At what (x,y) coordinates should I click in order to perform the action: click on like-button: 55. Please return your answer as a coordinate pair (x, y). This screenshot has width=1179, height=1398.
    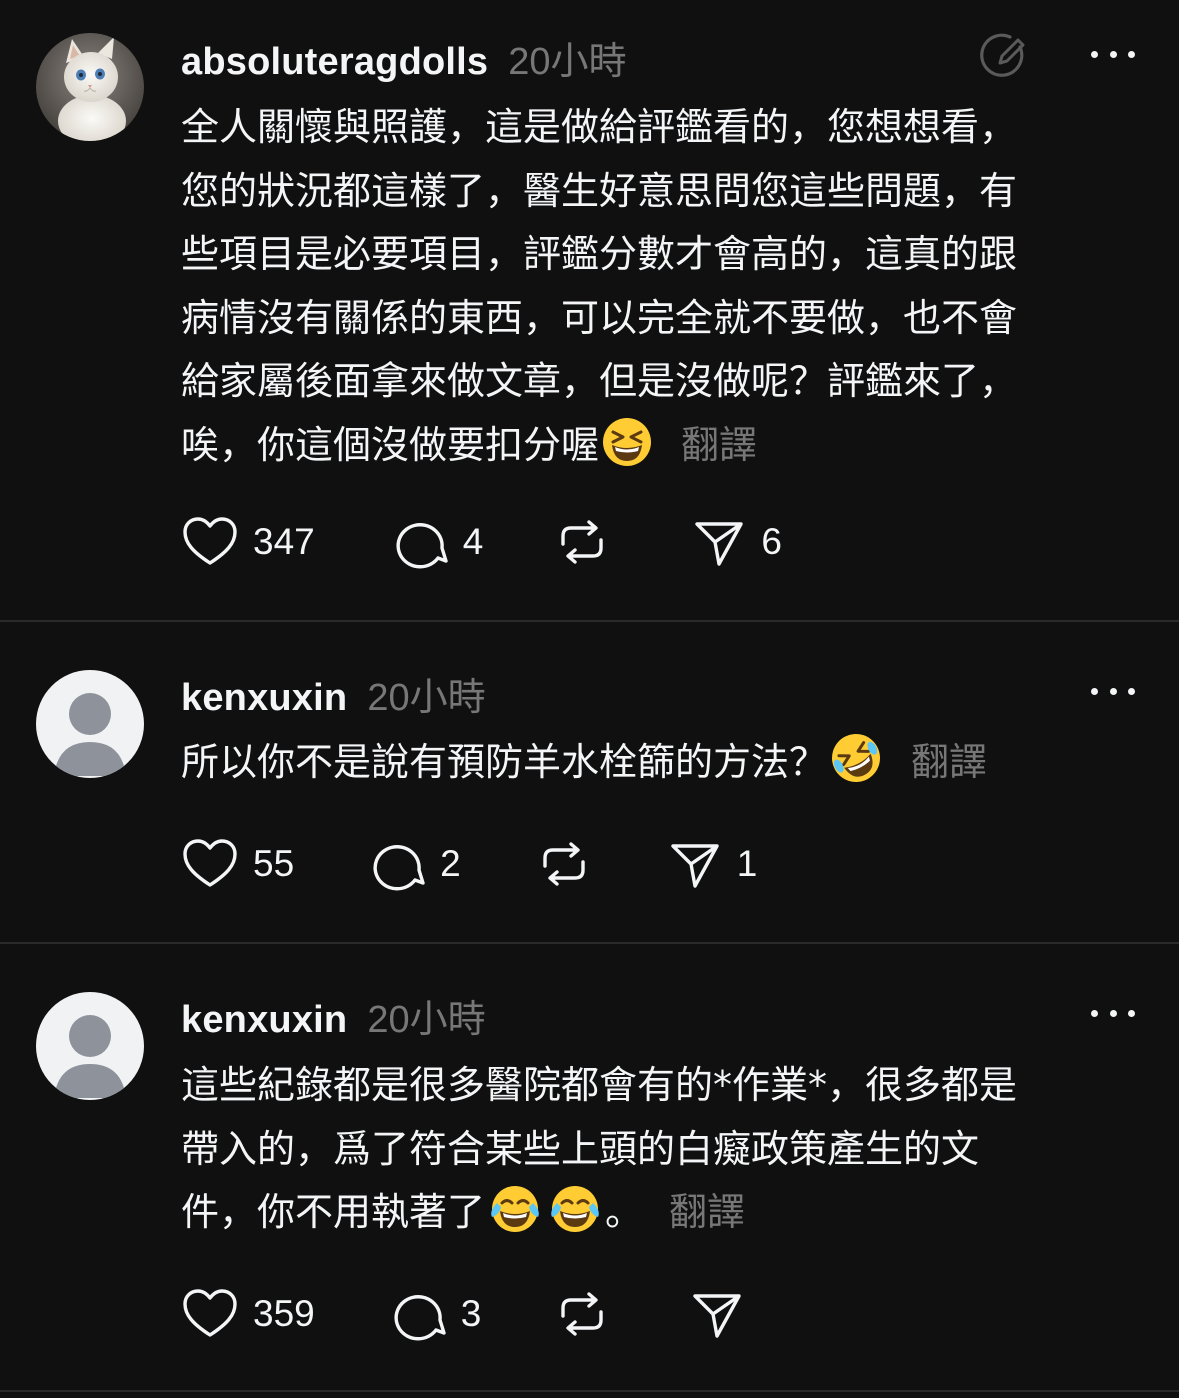
    Looking at the image, I should click on (237, 864).